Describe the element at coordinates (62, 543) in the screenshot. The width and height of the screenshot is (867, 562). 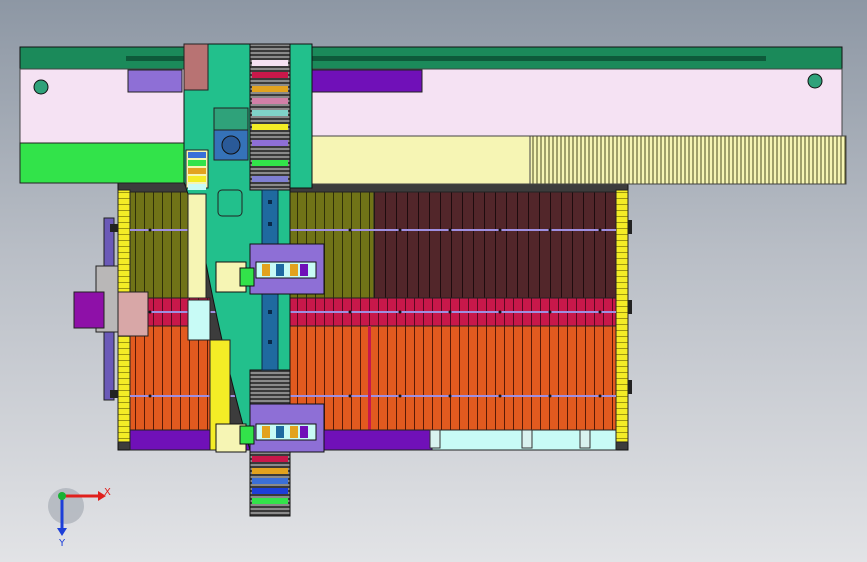
I see `y-axis-label: Y` at that location.